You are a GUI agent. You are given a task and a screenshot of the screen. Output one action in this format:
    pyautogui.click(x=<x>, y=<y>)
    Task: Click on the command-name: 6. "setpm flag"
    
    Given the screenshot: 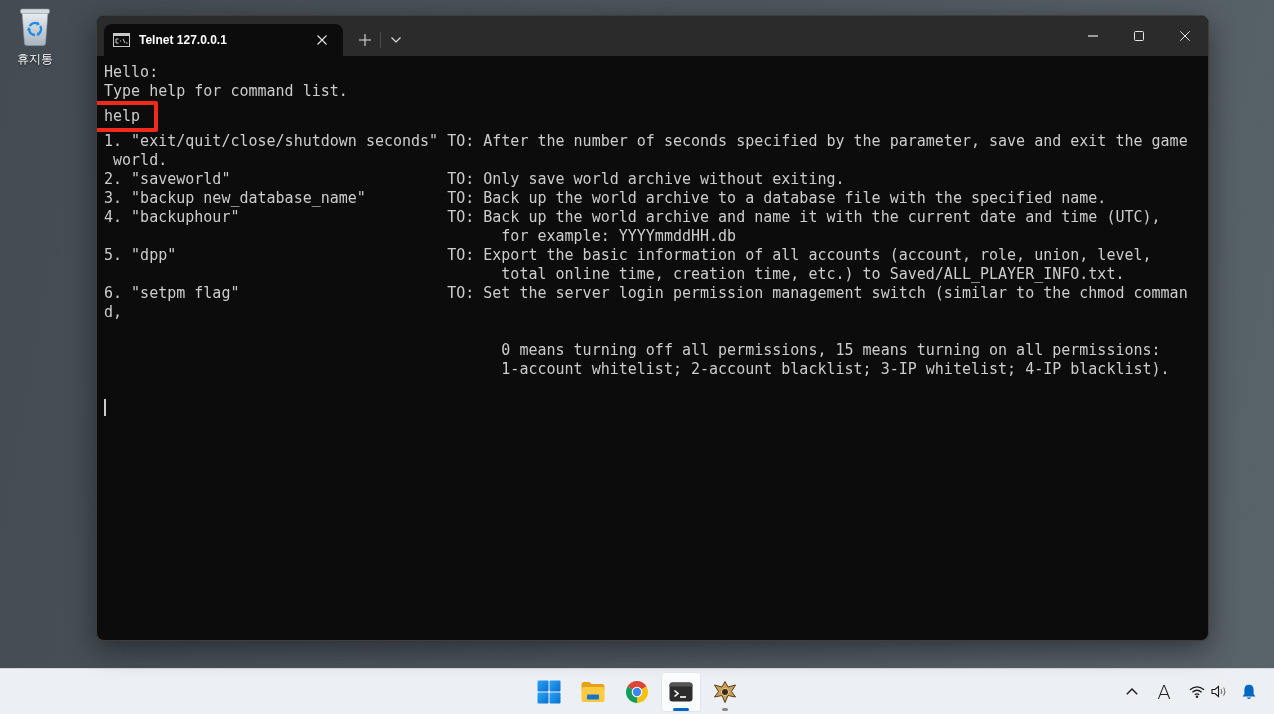 What is the action you would take?
    pyautogui.click(x=172, y=293)
    